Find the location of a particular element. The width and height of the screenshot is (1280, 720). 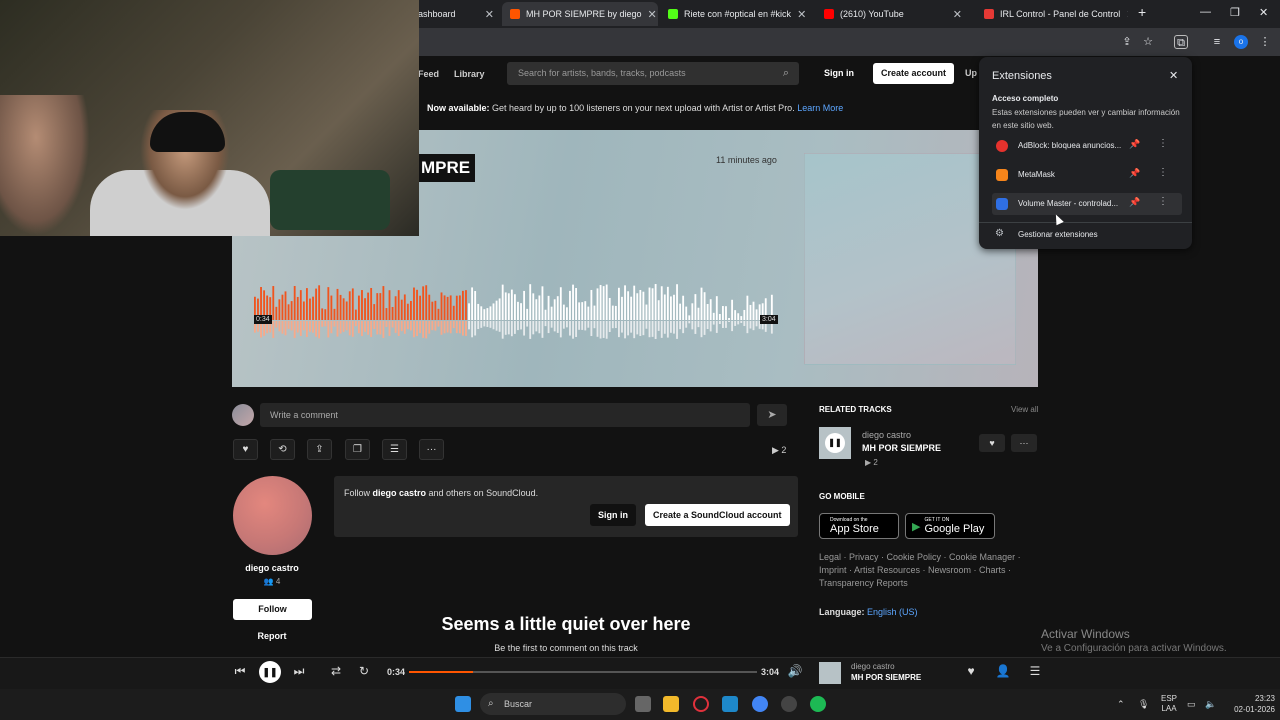

opera-icon is located at coordinates (701, 704).